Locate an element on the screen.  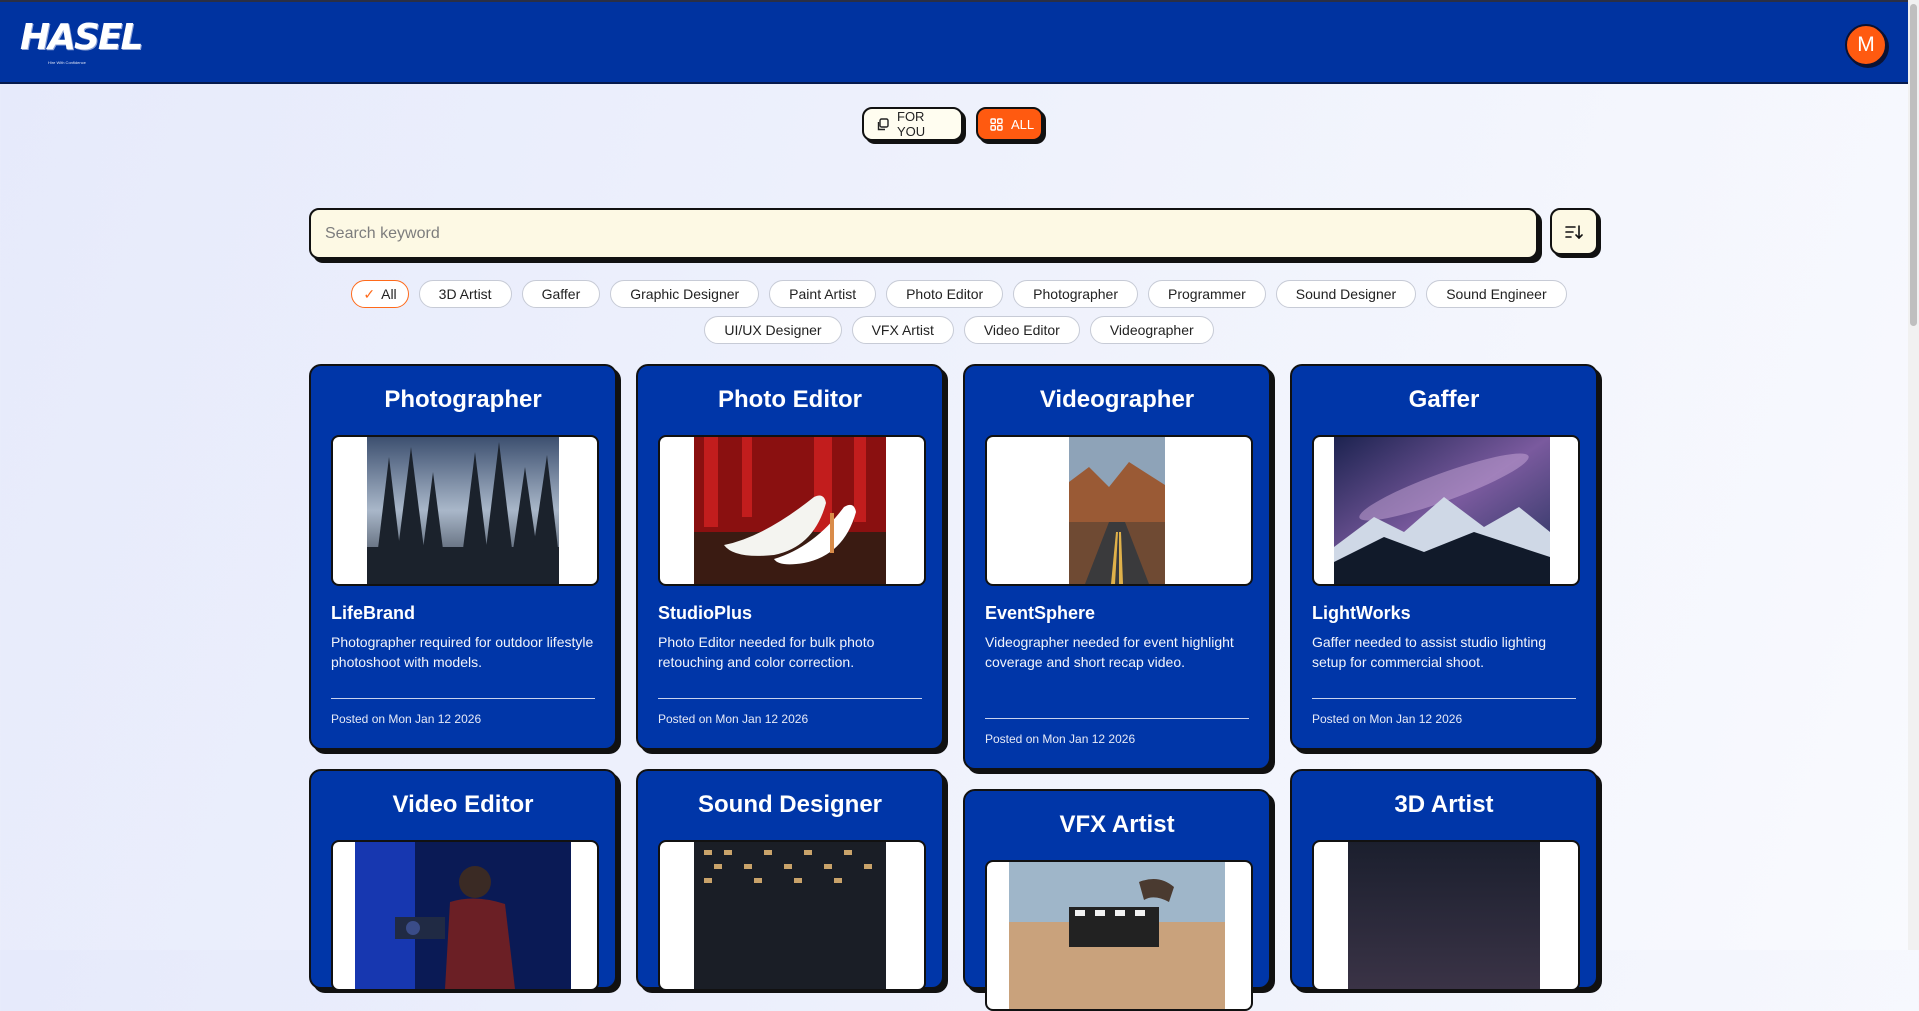
chip-label: All is located at coordinates (389, 294).